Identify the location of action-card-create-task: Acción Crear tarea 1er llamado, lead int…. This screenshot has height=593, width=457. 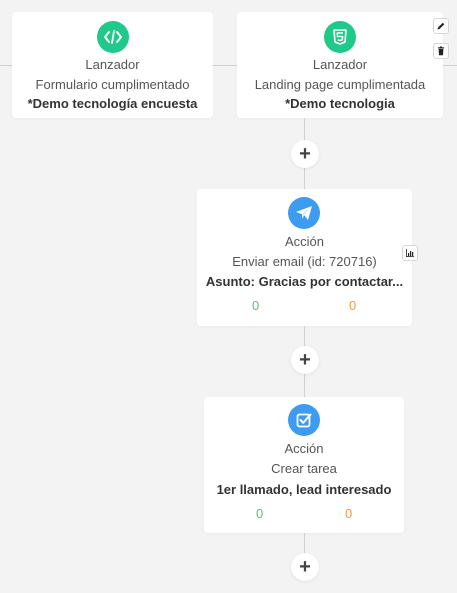
(304, 465).